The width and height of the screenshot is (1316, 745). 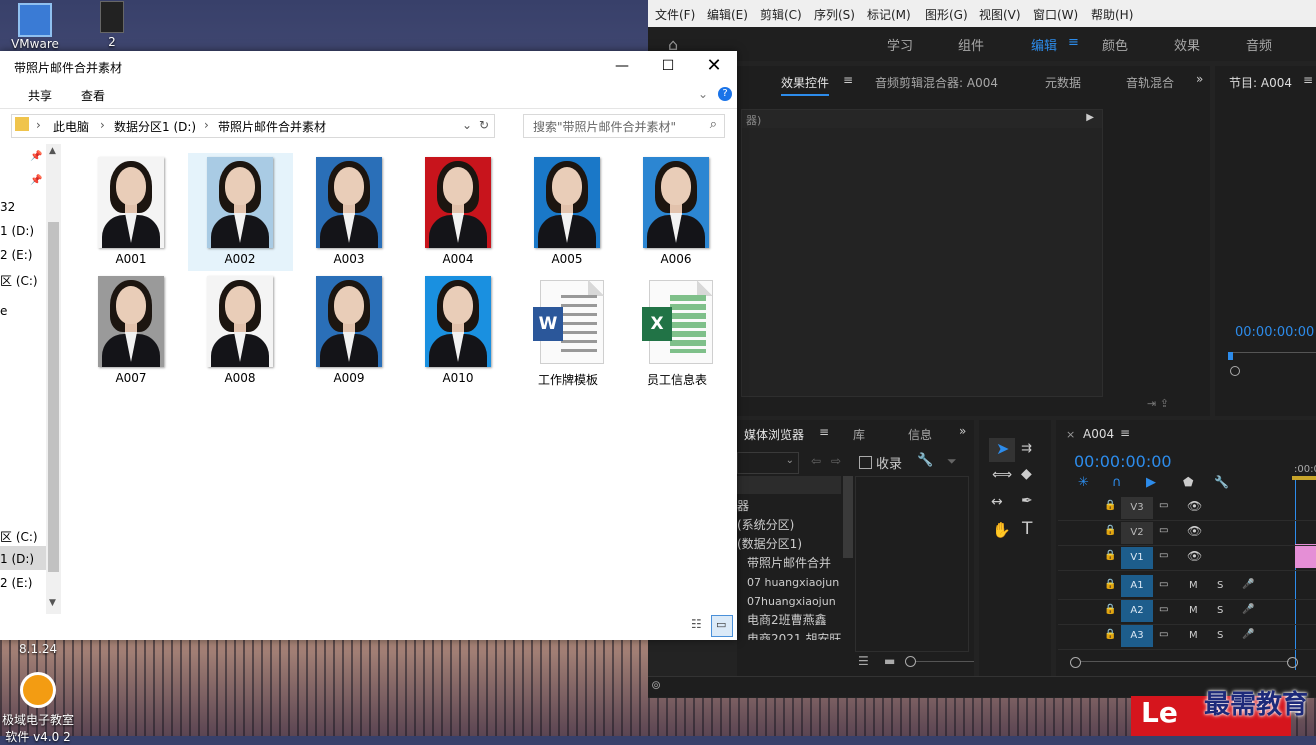 What do you see at coordinates (863, 661) in the screenshot?
I see `list-view-icon: ☰` at bounding box center [863, 661].